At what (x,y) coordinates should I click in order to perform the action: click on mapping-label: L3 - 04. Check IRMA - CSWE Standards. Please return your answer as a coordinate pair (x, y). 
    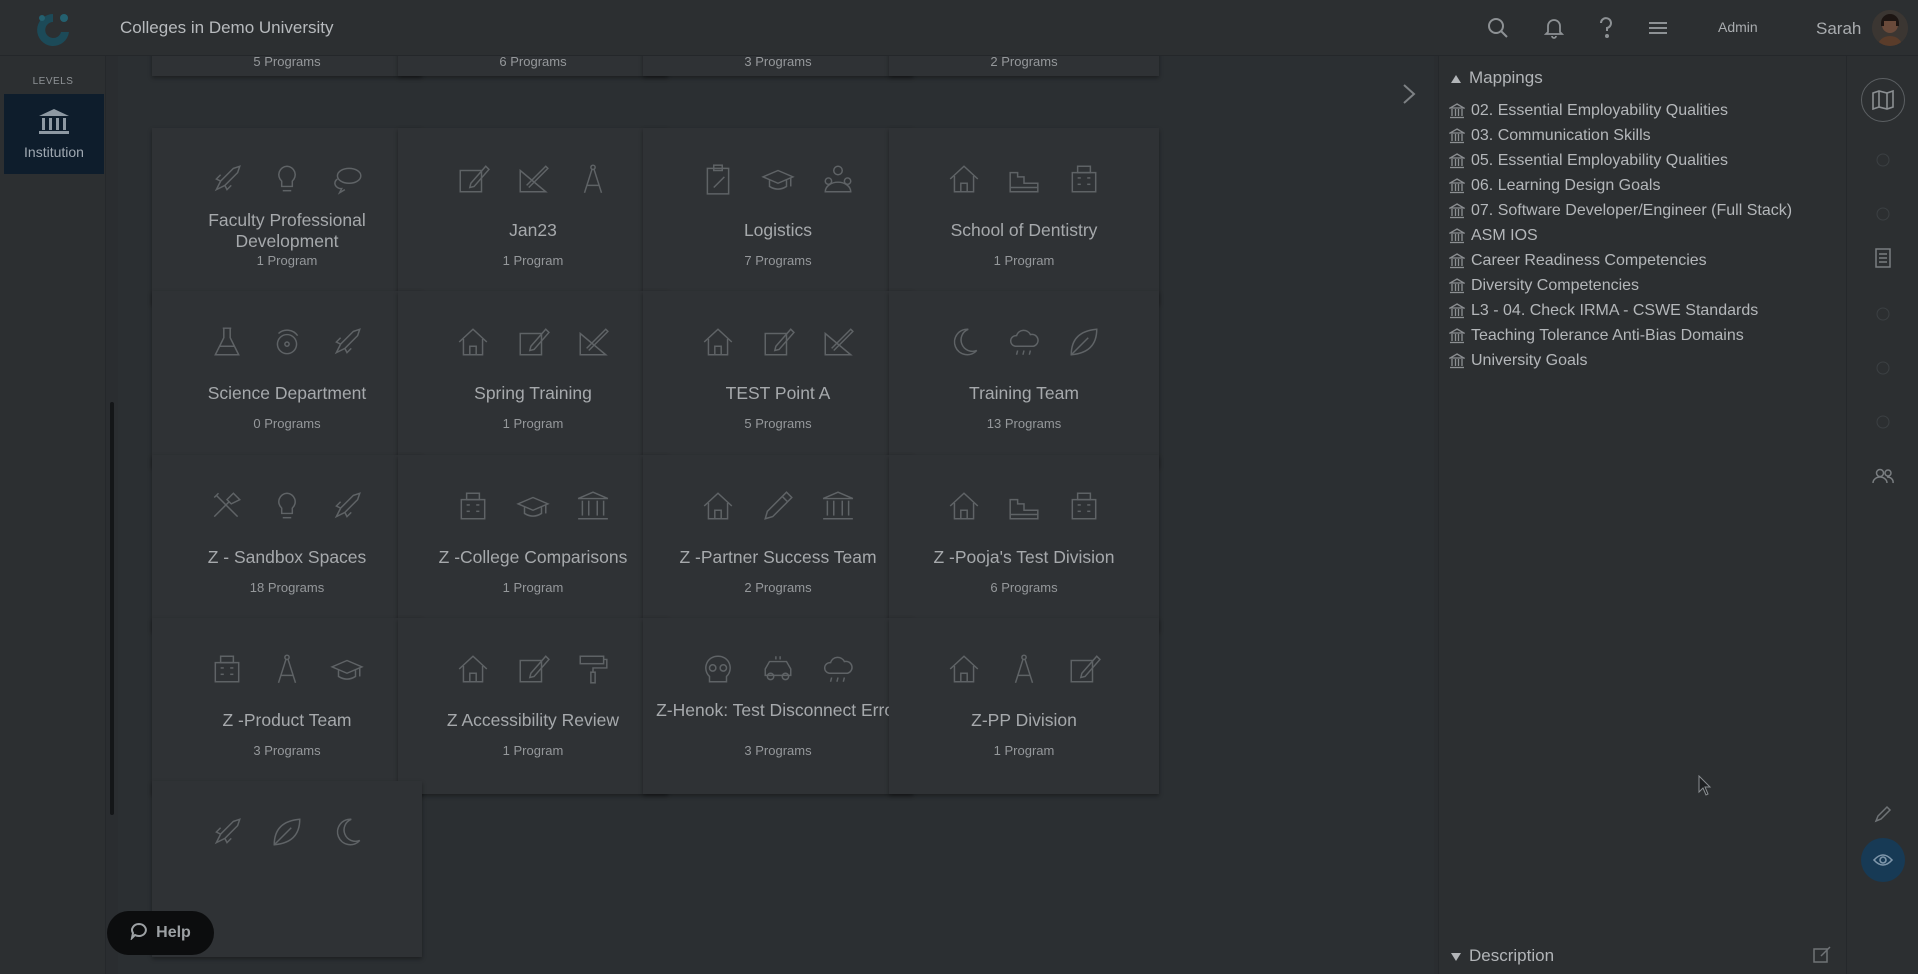
    Looking at the image, I should click on (1615, 310).